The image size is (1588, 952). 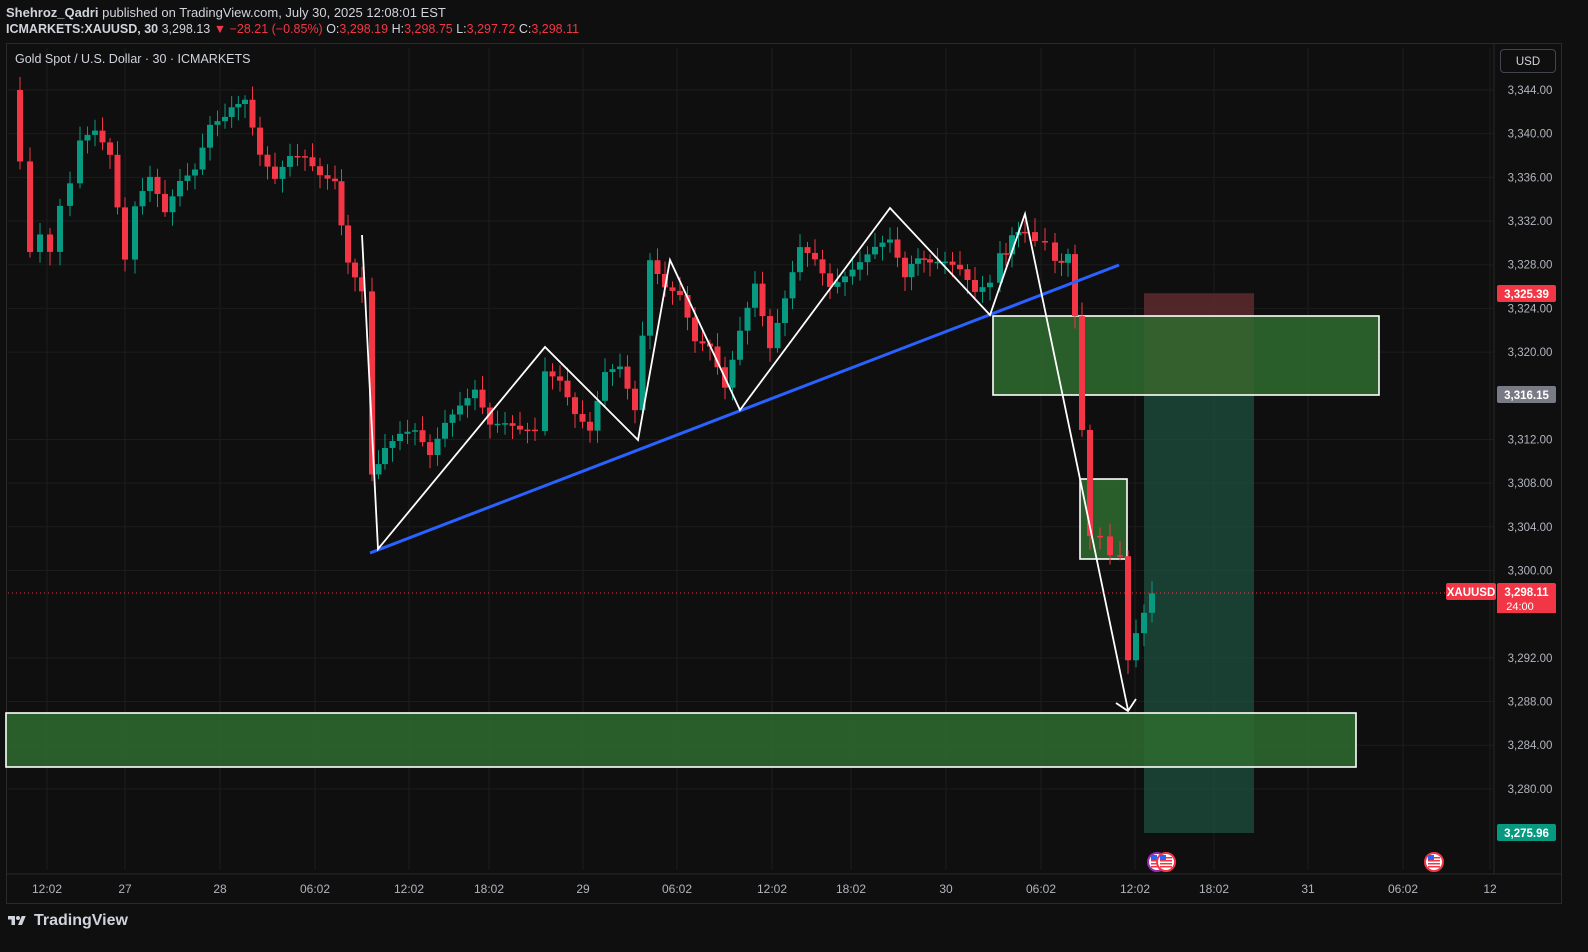 I want to click on tradingview-logo: TradingView, so click(x=67, y=921).